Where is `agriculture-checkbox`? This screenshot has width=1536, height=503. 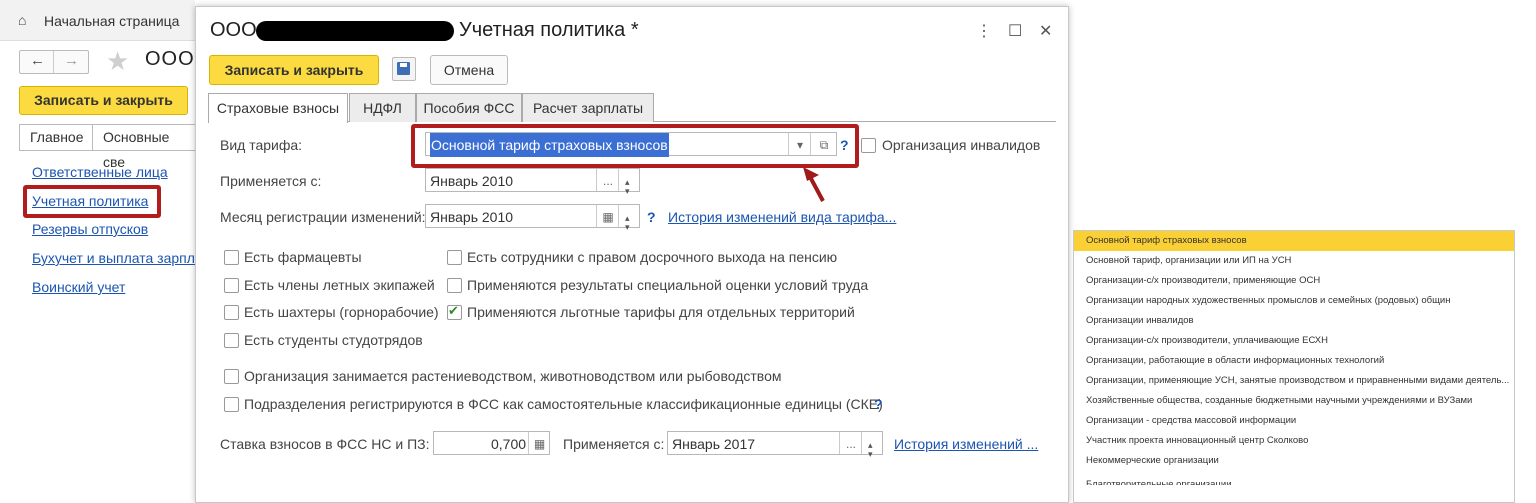 agriculture-checkbox is located at coordinates (231, 376).